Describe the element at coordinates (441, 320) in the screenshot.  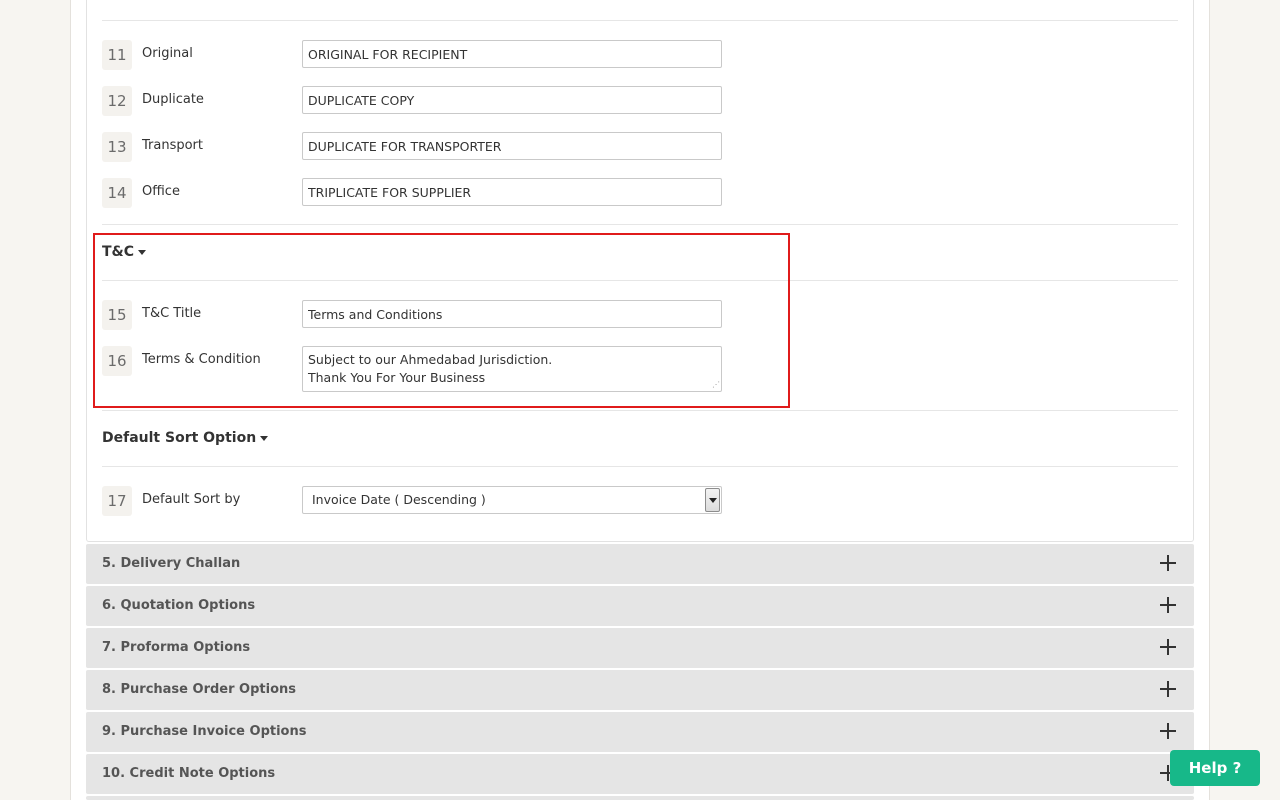
I see `tc-highlight-box` at that location.